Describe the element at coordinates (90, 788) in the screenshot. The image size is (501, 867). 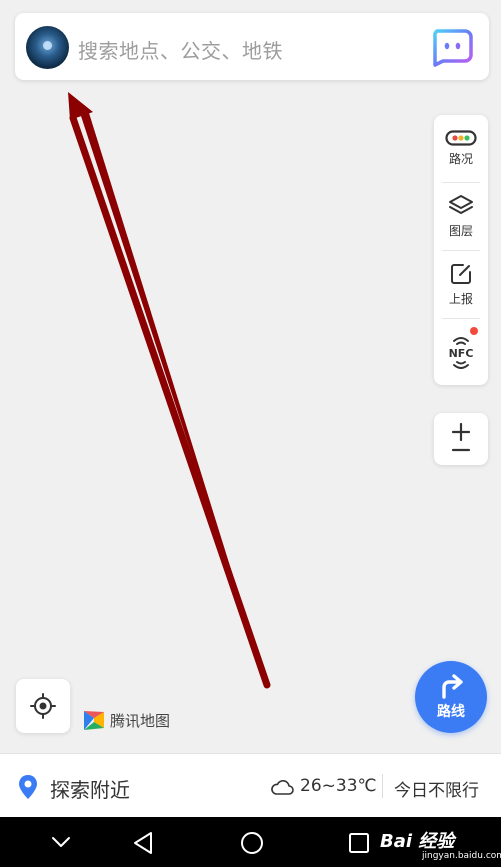
I see `explore-nearby-button: 探索附近` at that location.